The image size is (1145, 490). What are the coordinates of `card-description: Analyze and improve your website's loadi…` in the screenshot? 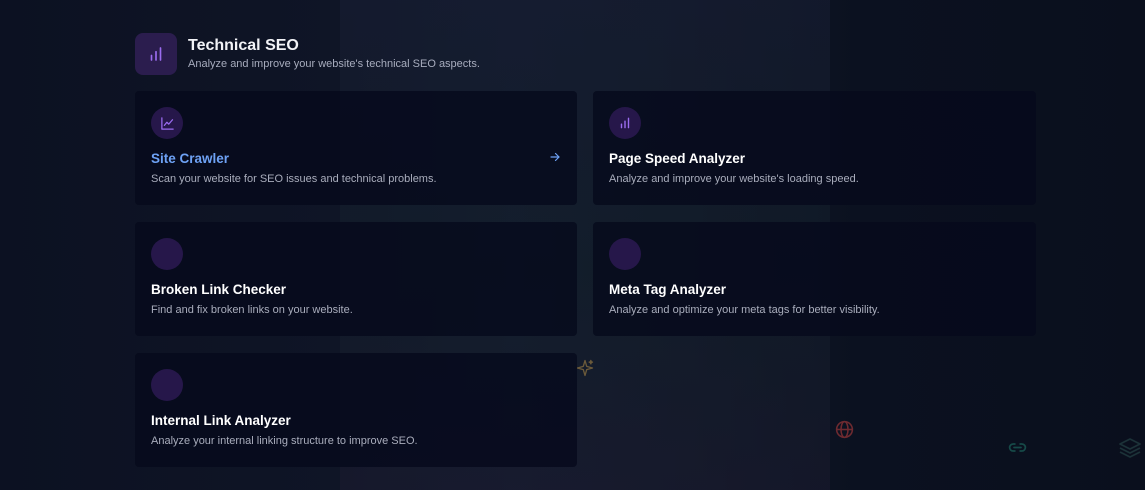 It's located at (734, 179).